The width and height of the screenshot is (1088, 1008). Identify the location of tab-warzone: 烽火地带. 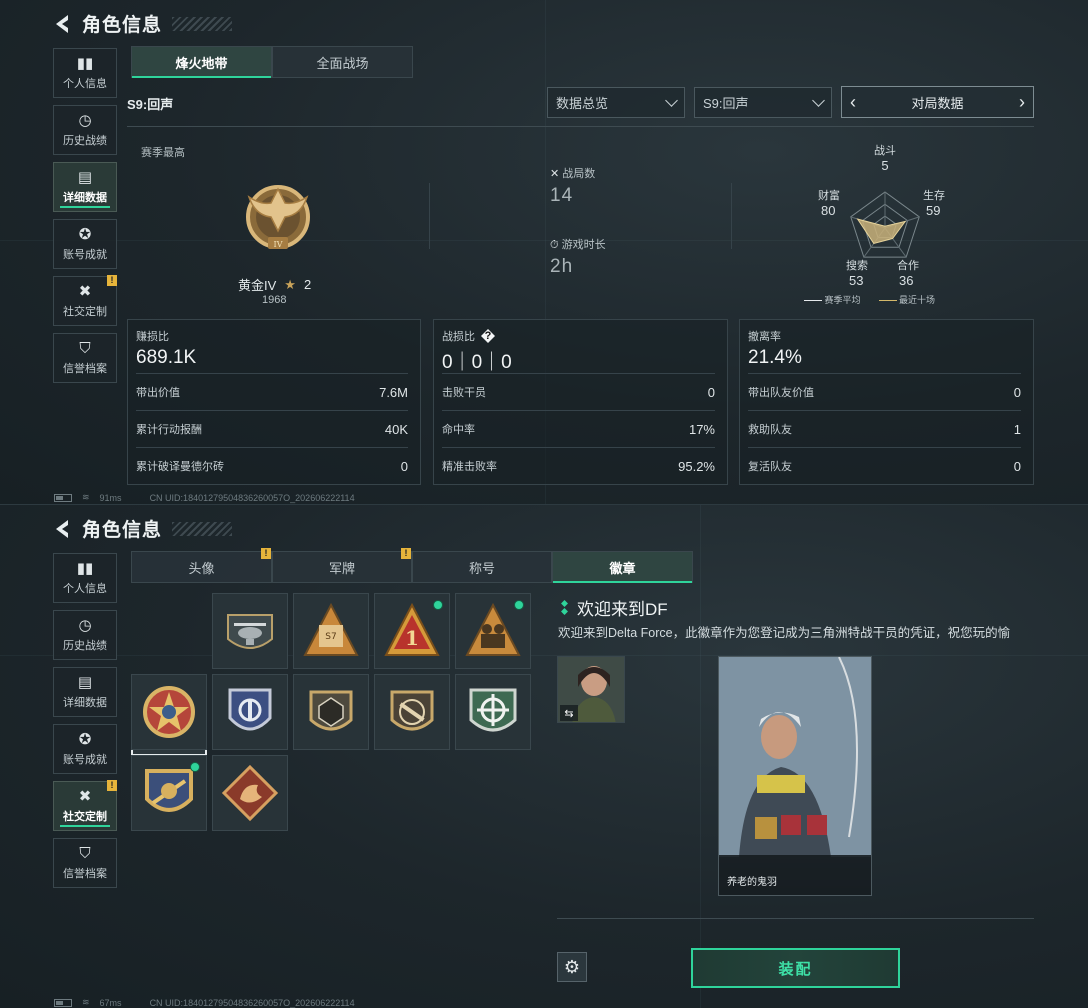
(201, 62).